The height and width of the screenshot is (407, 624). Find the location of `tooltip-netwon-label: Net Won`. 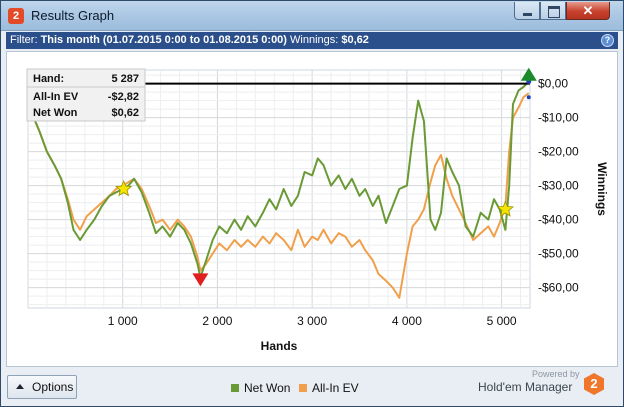

tooltip-netwon-label: Net Won is located at coordinates (55, 113).